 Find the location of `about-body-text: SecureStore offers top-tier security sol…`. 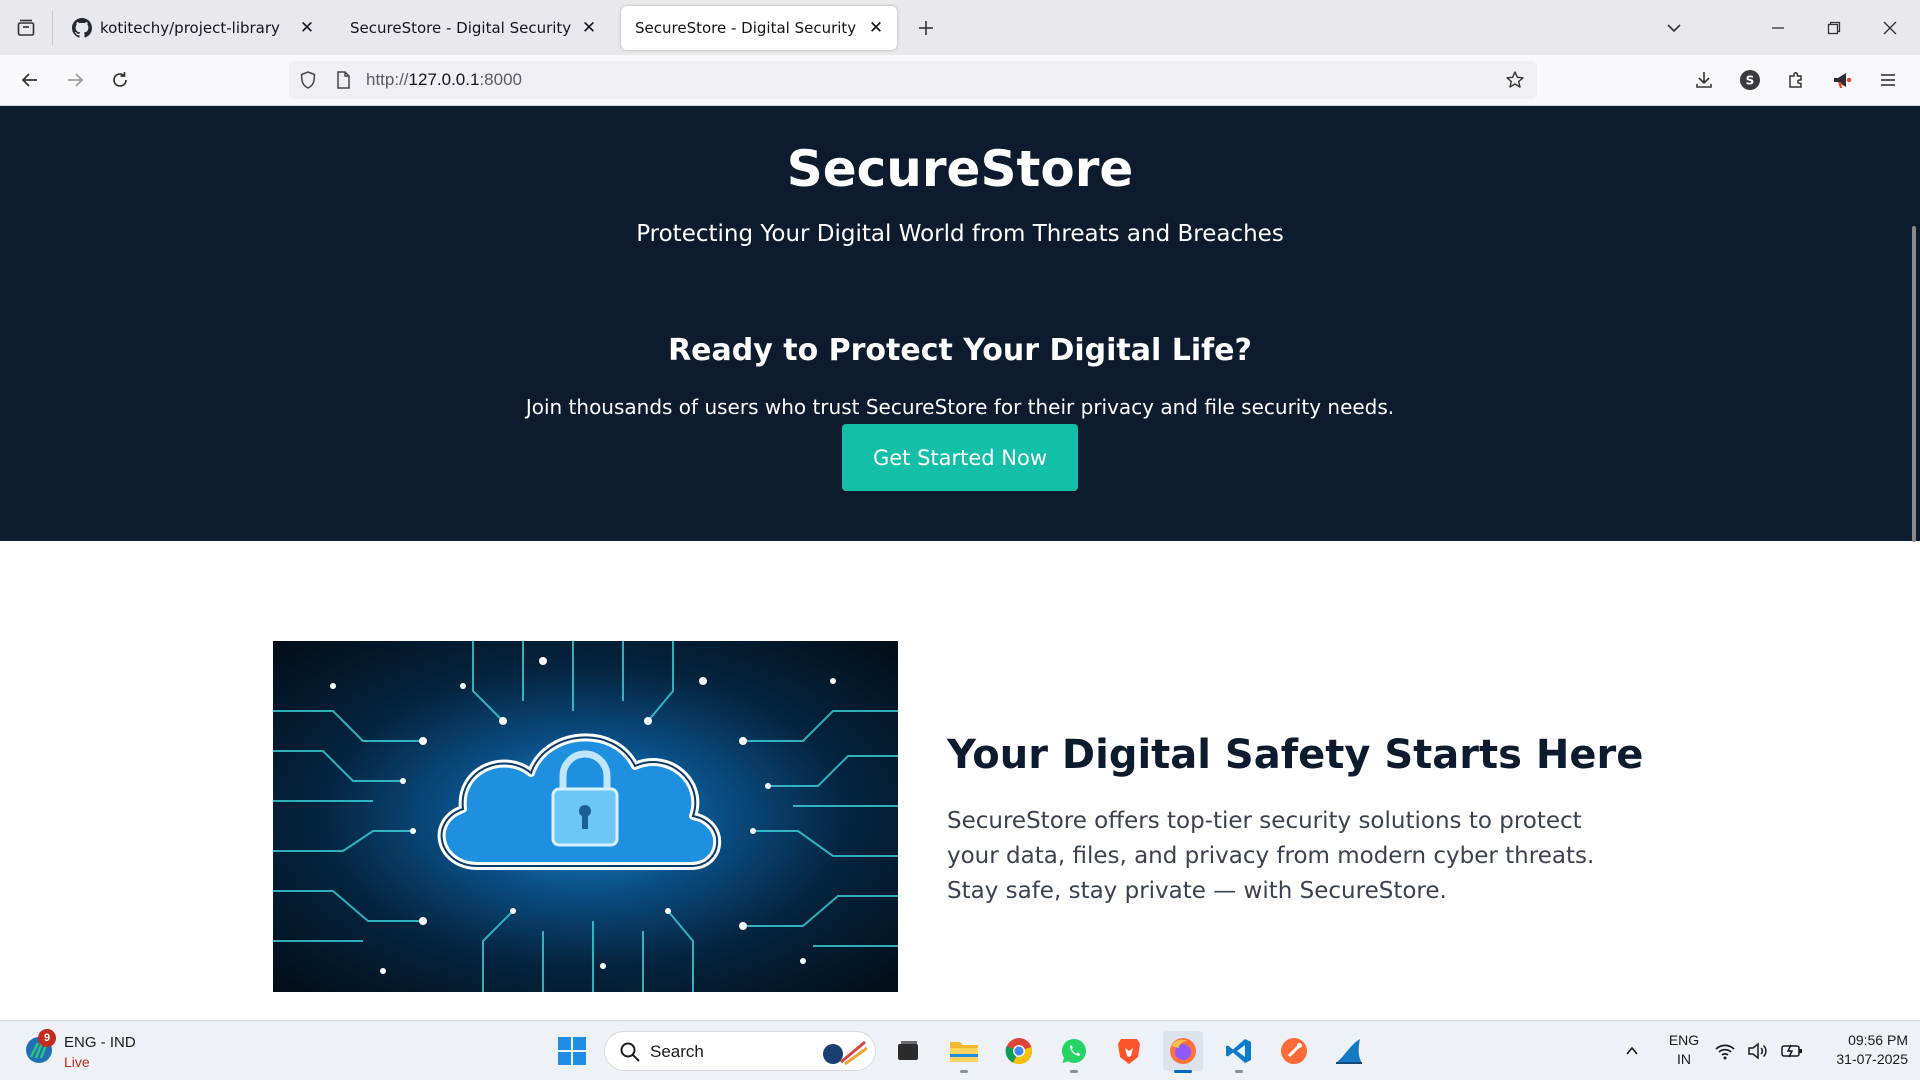

about-body-text: SecureStore offers top-tier security sol… is located at coordinates (1271, 856).